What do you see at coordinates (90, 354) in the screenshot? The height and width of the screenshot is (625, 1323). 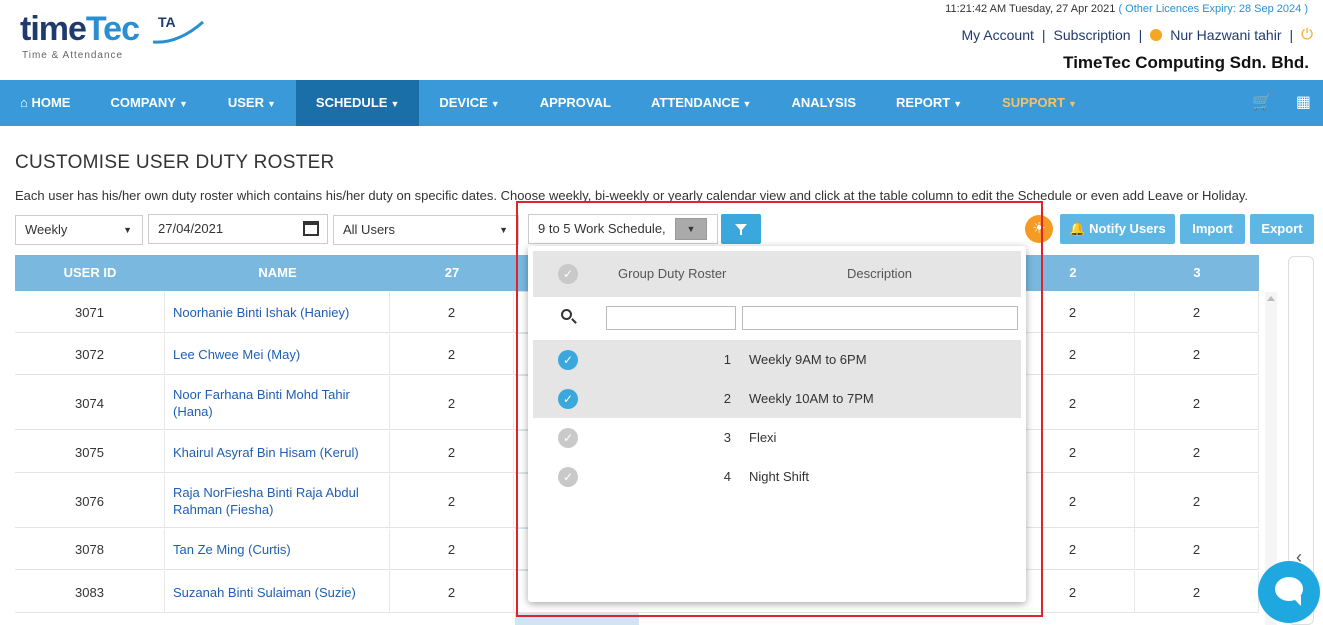 I see `user-id-cell: 3072` at bounding box center [90, 354].